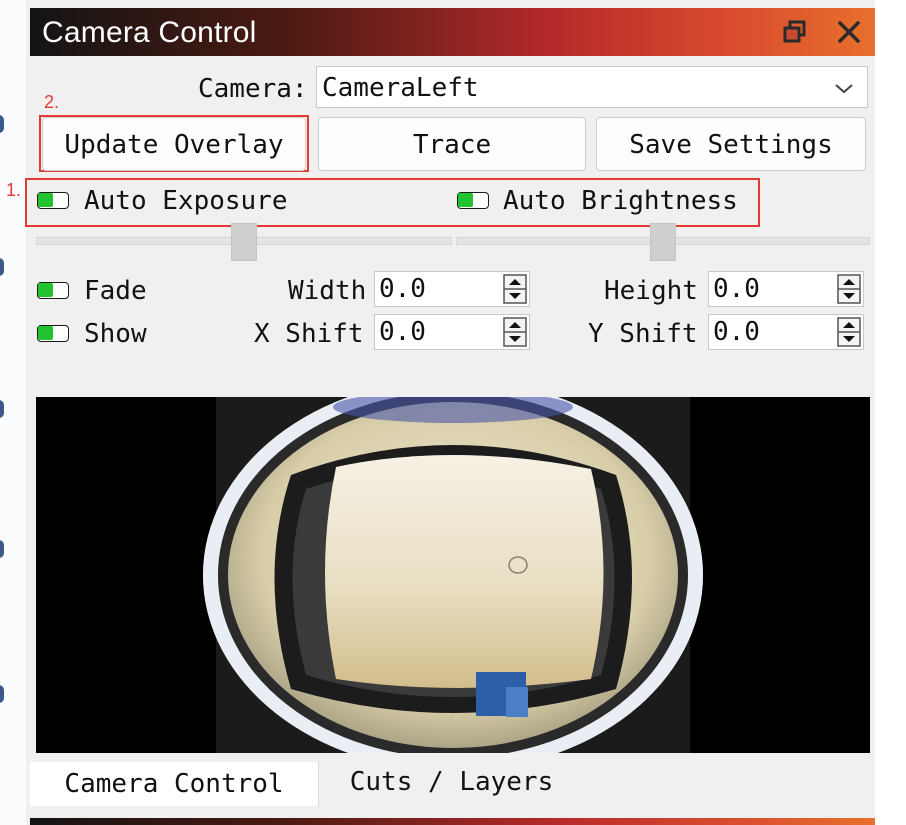  Describe the element at coordinates (844, 88) in the screenshot. I see `chevron-down-icon` at that location.